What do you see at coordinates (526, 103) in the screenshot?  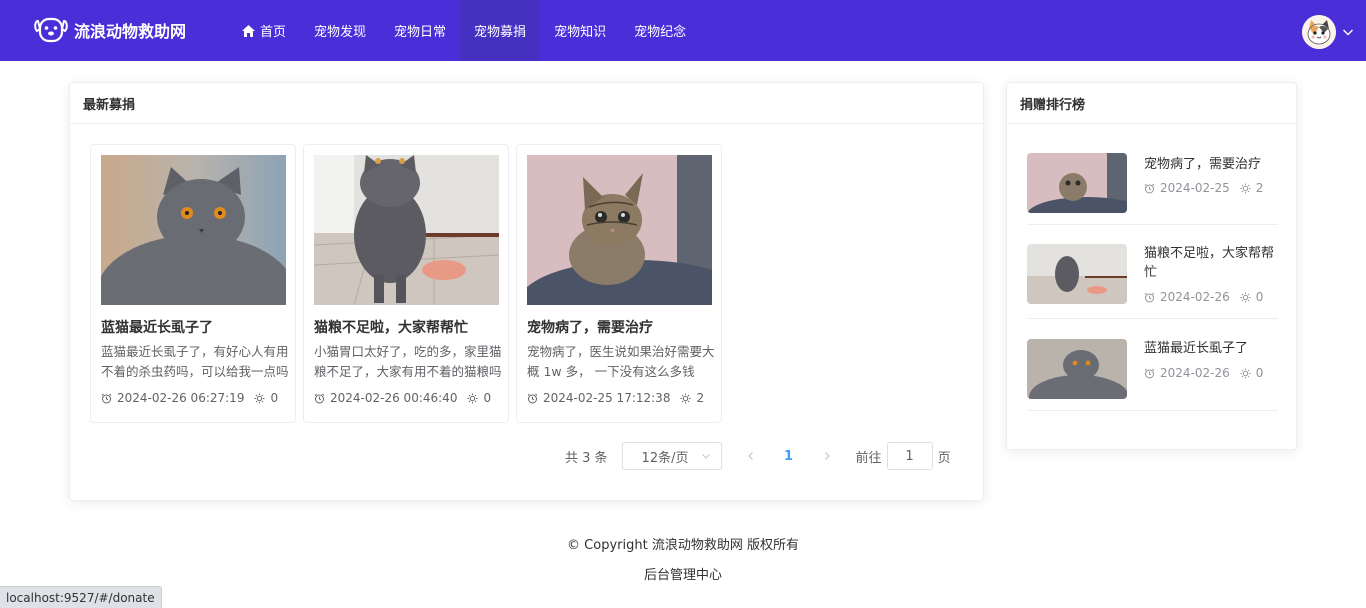 I see `card-title: 最新募捐` at bounding box center [526, 103].